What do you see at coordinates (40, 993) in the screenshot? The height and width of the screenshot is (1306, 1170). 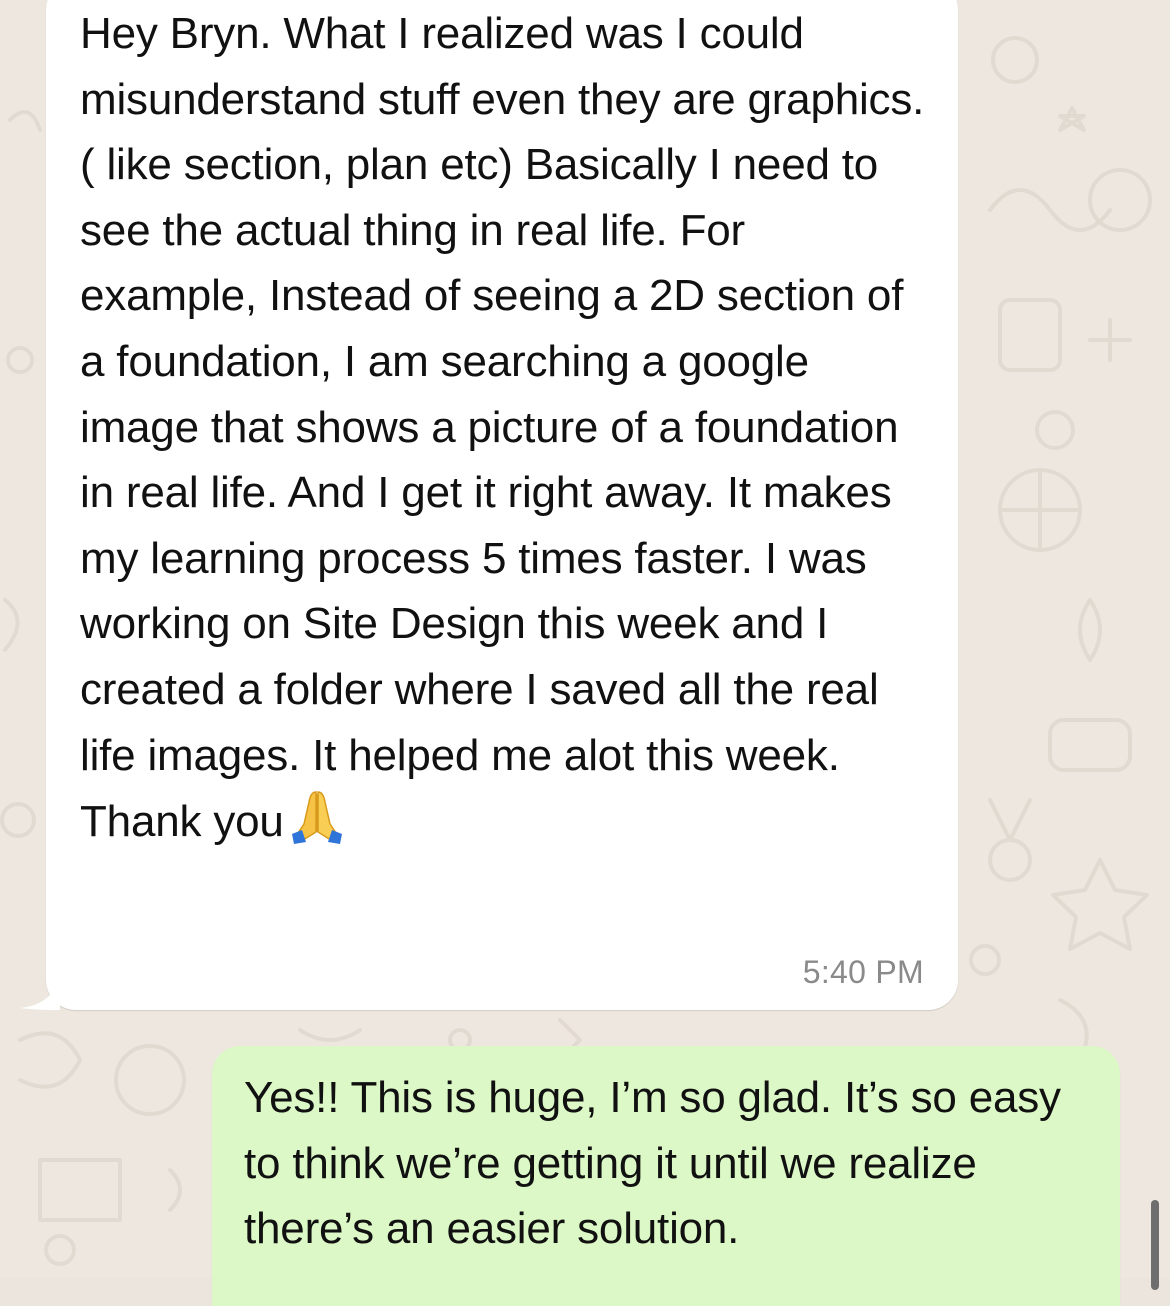 I see `bubble-tail-icon` at bounding box center [40, 993].